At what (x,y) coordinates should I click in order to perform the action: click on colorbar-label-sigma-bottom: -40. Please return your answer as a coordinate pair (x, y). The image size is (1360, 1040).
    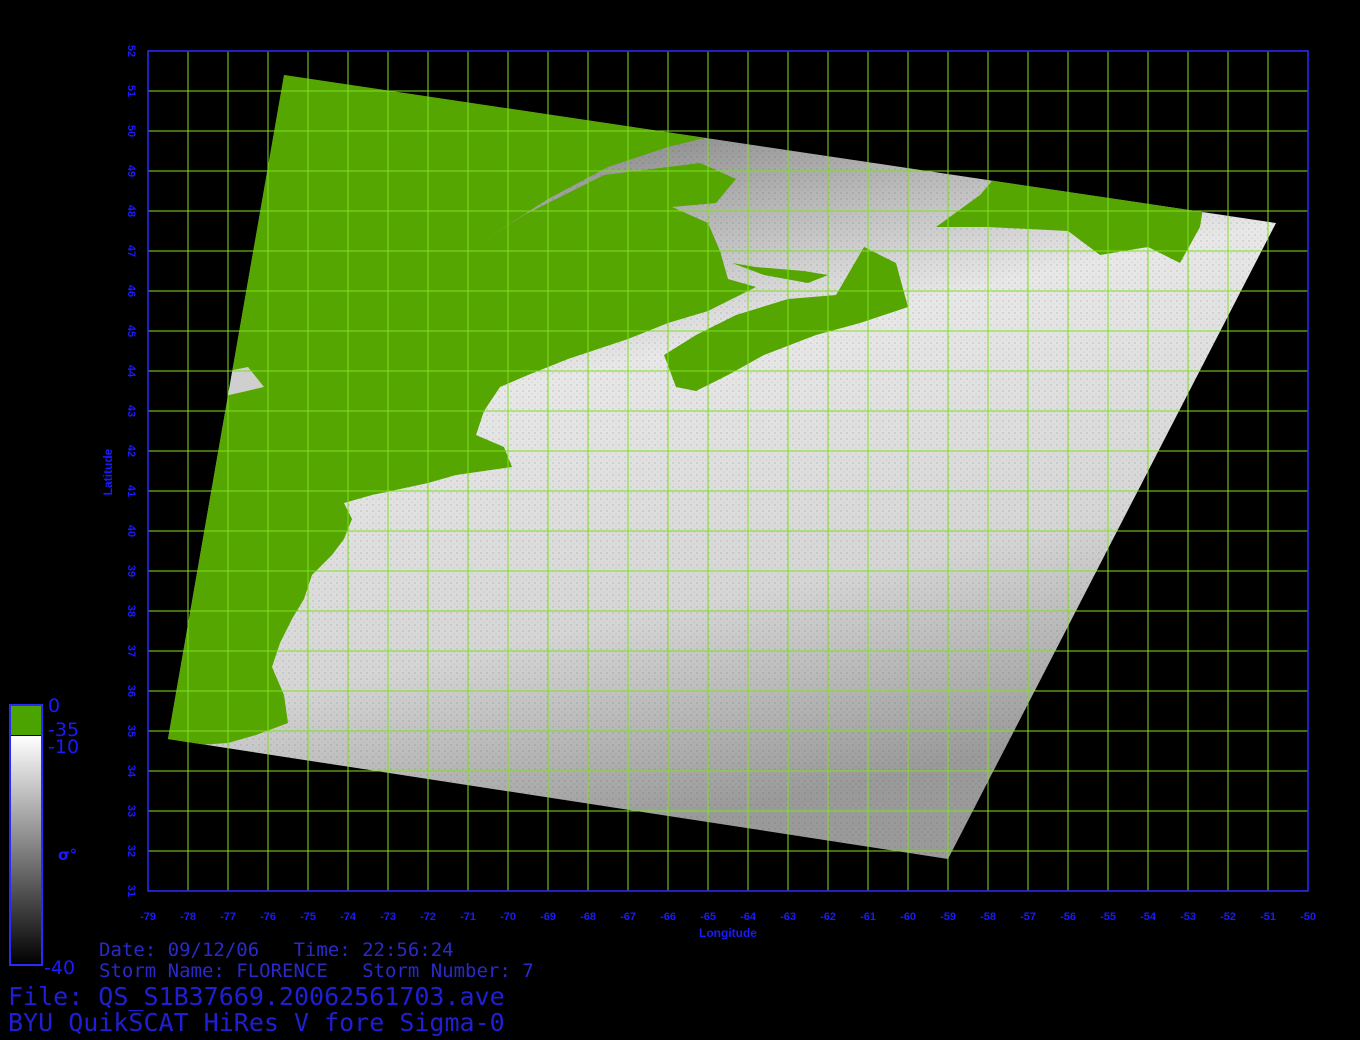
    Looking at the image, I should click on (59, 968).